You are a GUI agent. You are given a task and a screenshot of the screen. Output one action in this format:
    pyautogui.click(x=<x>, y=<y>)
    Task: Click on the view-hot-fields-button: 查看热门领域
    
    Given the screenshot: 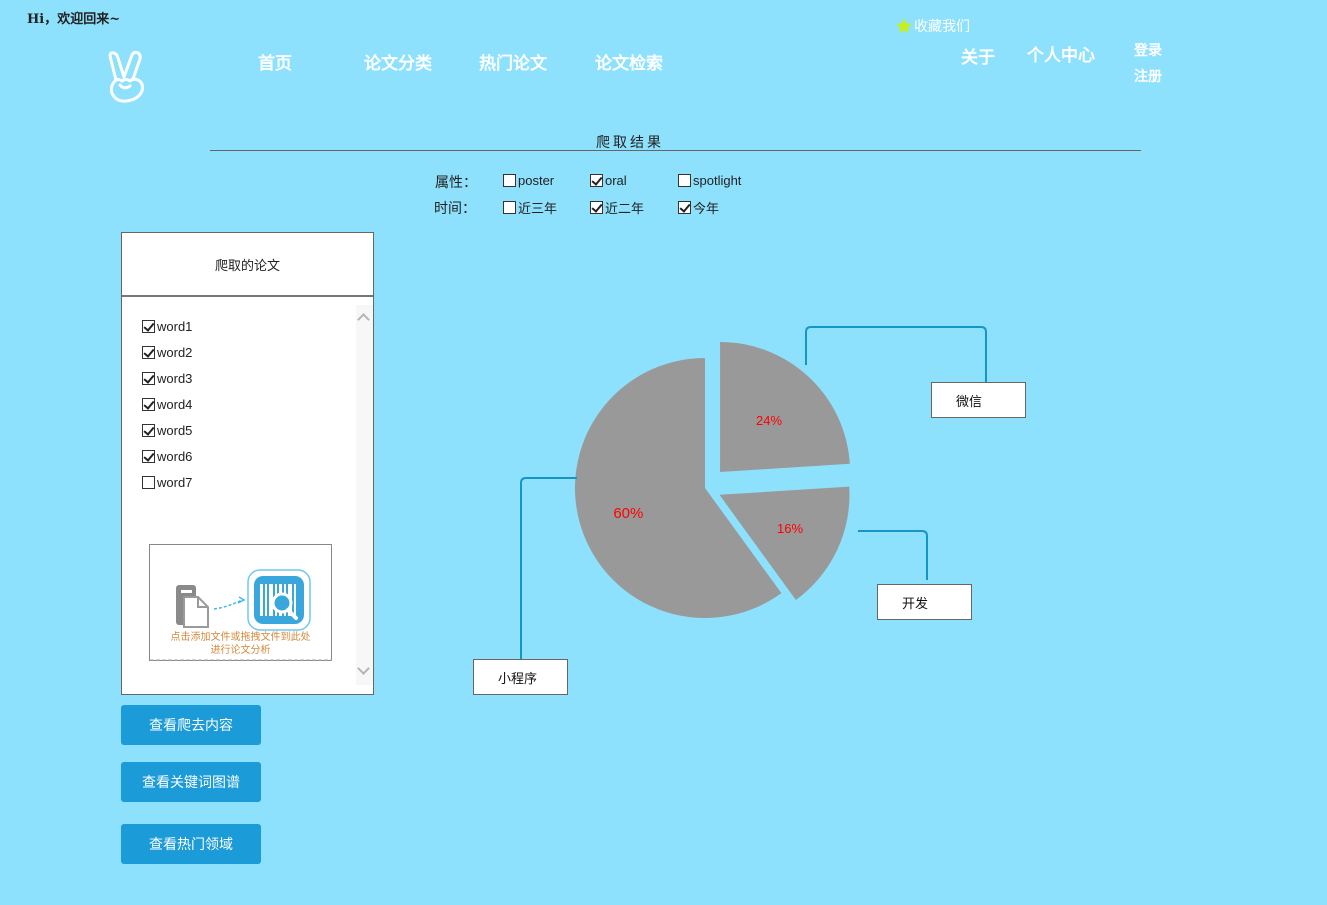 What is the action you would take?
    pyautogui.click(x=191, y=844)
    